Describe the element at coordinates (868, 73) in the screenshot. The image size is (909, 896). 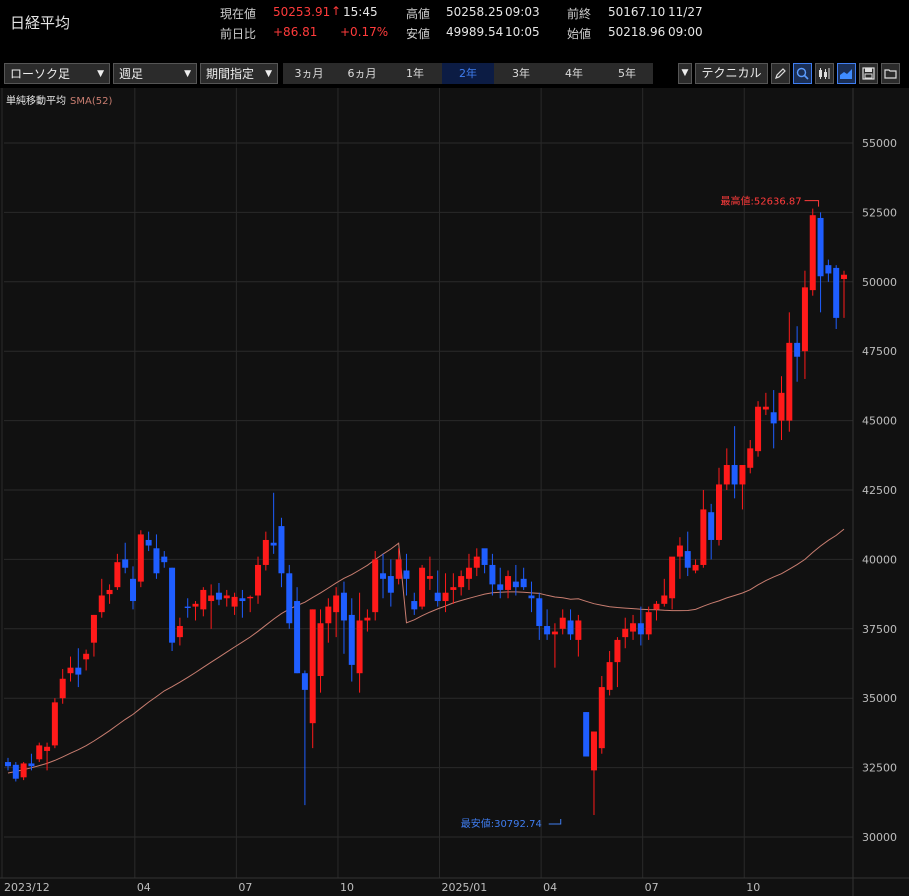
I see `save-button` at that location.